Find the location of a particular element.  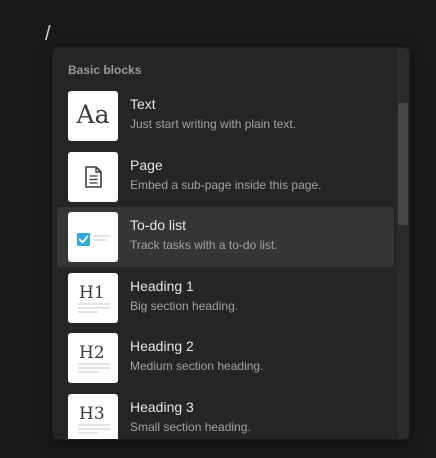

heading-2-icon: H2 is located at coordinates (93, 358).